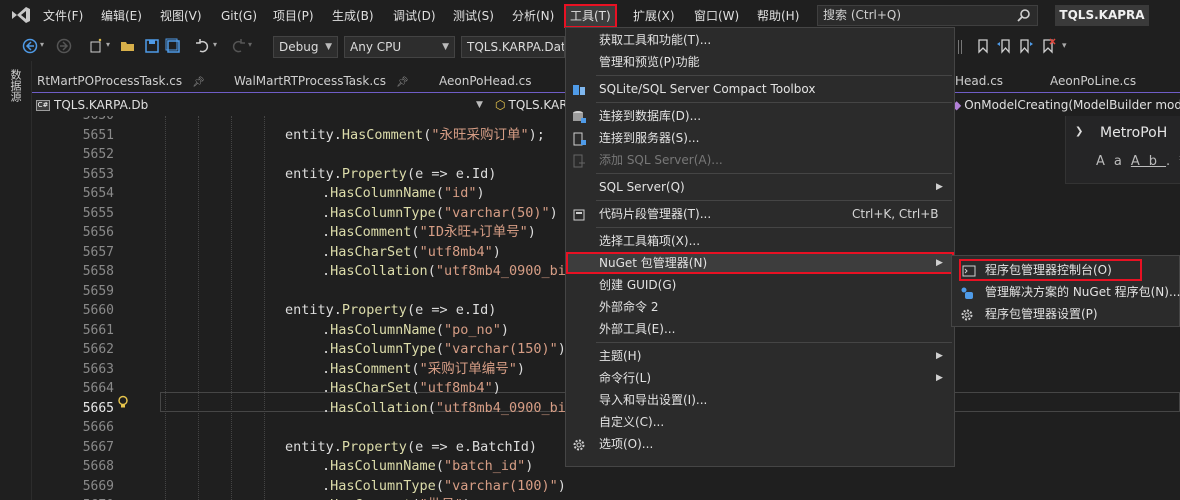 This screenshot has width=1180, height=500. I want to click on tab-aeonpoline: AeonPoLine.cs, so click(1090, 81).